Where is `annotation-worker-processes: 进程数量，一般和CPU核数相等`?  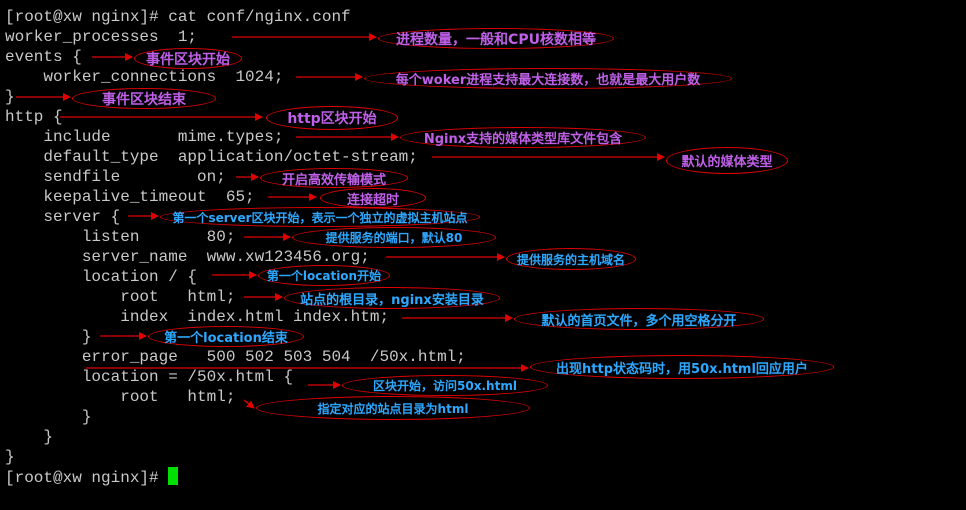
annotation-worker-processes: 进程数量，一般和CPU核数相等 is located at coordinates (496, 38).